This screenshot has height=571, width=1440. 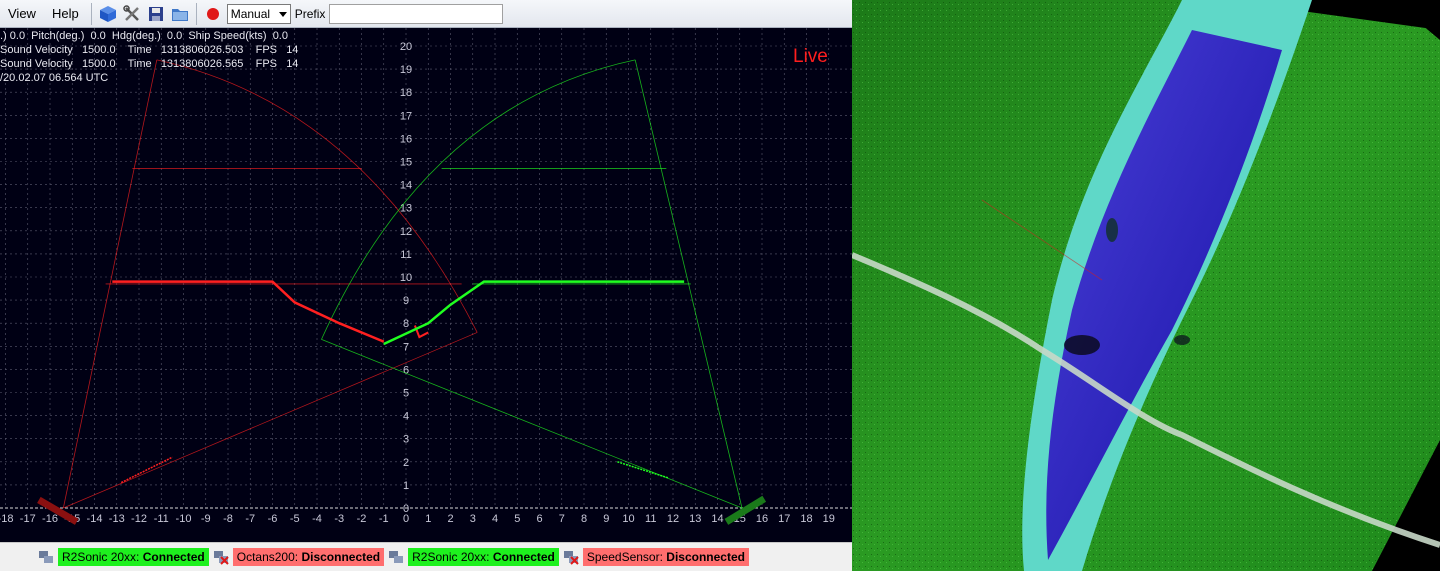 What do you see at coordinates (406, 209) in the screenshot?
I see `y-tick-label: 13` at bounding box center [406, 209].